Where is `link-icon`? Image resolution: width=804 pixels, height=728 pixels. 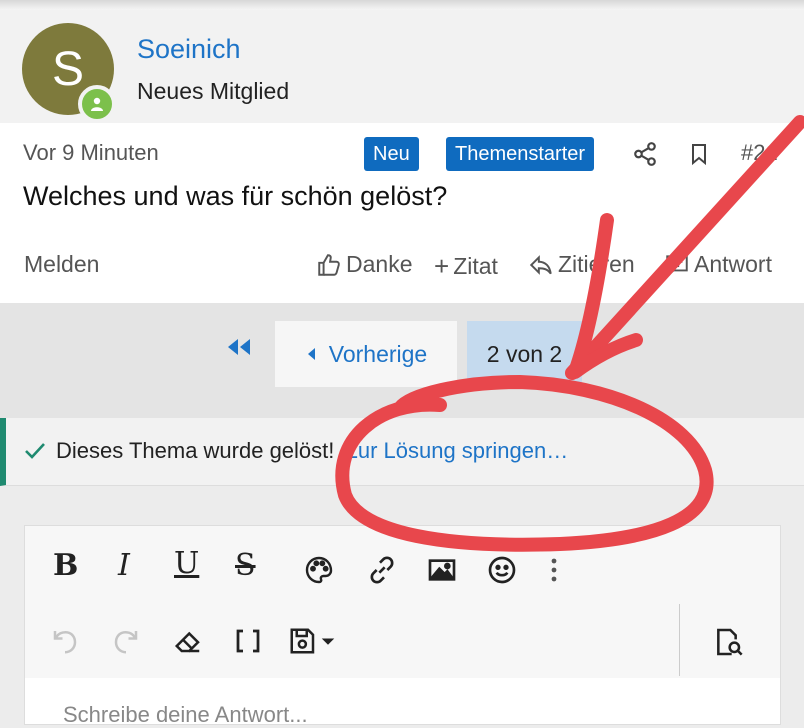 link-icon is located at coordinates (382, 570).